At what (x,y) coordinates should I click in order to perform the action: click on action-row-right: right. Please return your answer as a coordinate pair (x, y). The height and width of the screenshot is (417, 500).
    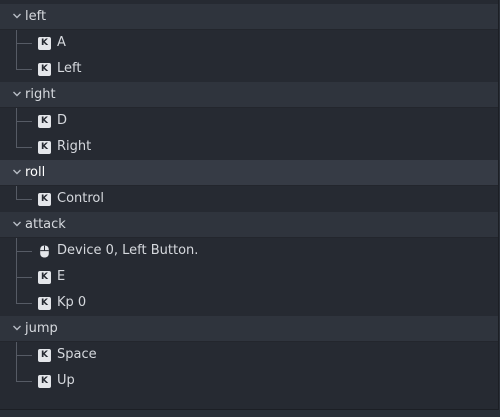
    Looking at the image, I should click on (249, 95).